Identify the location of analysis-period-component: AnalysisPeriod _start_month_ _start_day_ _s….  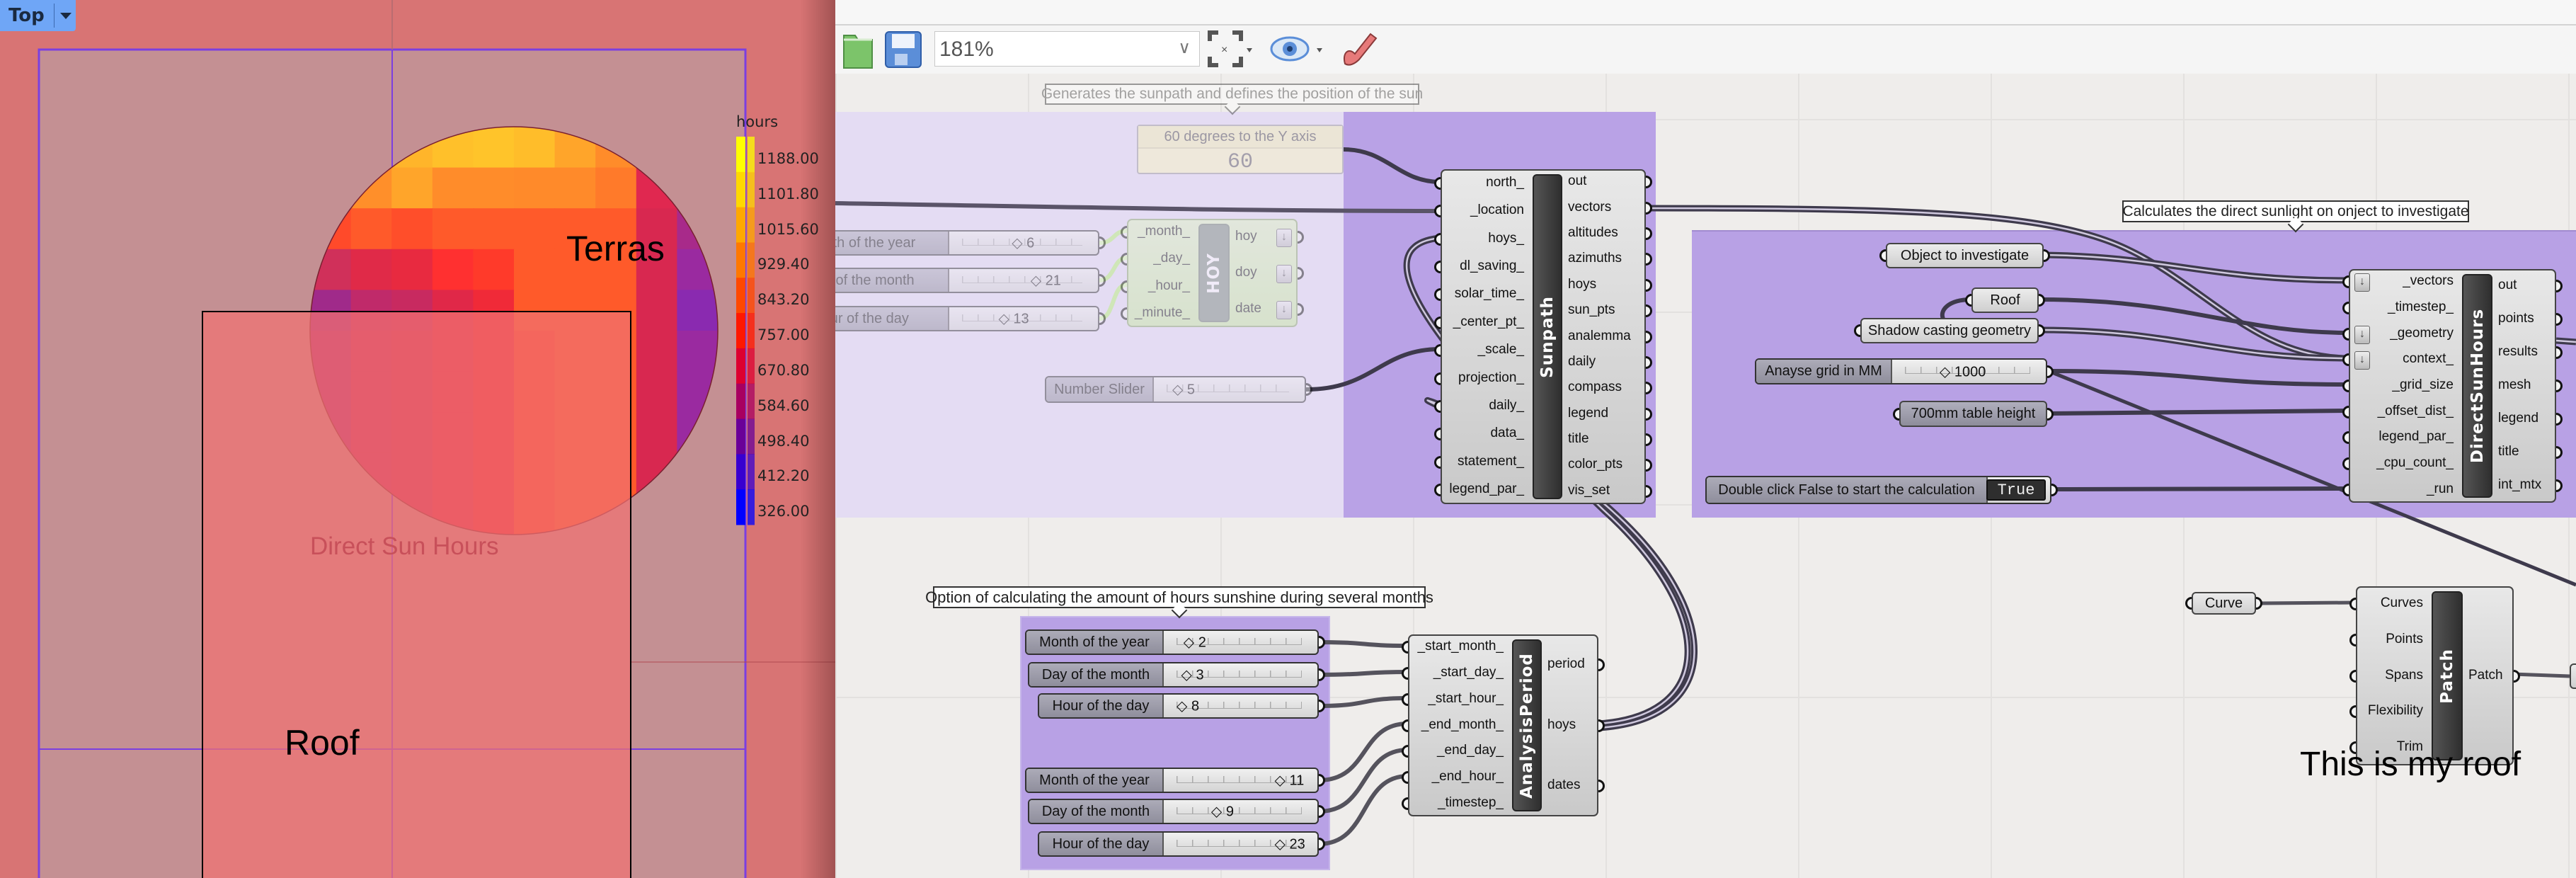
(1503, 725).